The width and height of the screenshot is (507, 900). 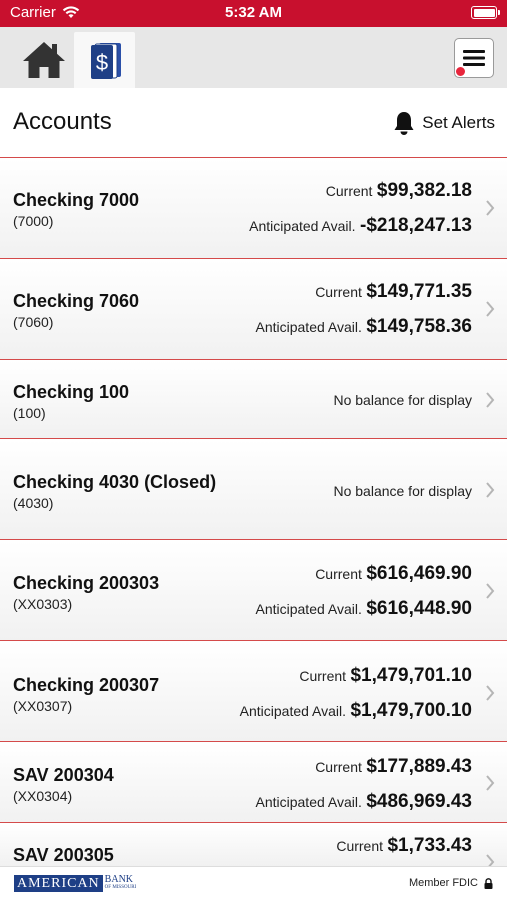 I want to click on logo-bank: BANK OF MISSOURI, so click(x=120, y=882).